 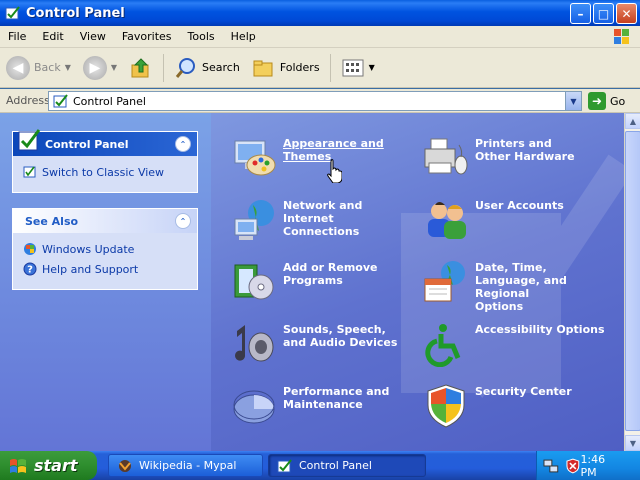 I want to click on category-label: Add or Remove Programs, so click(x=330, y=274).